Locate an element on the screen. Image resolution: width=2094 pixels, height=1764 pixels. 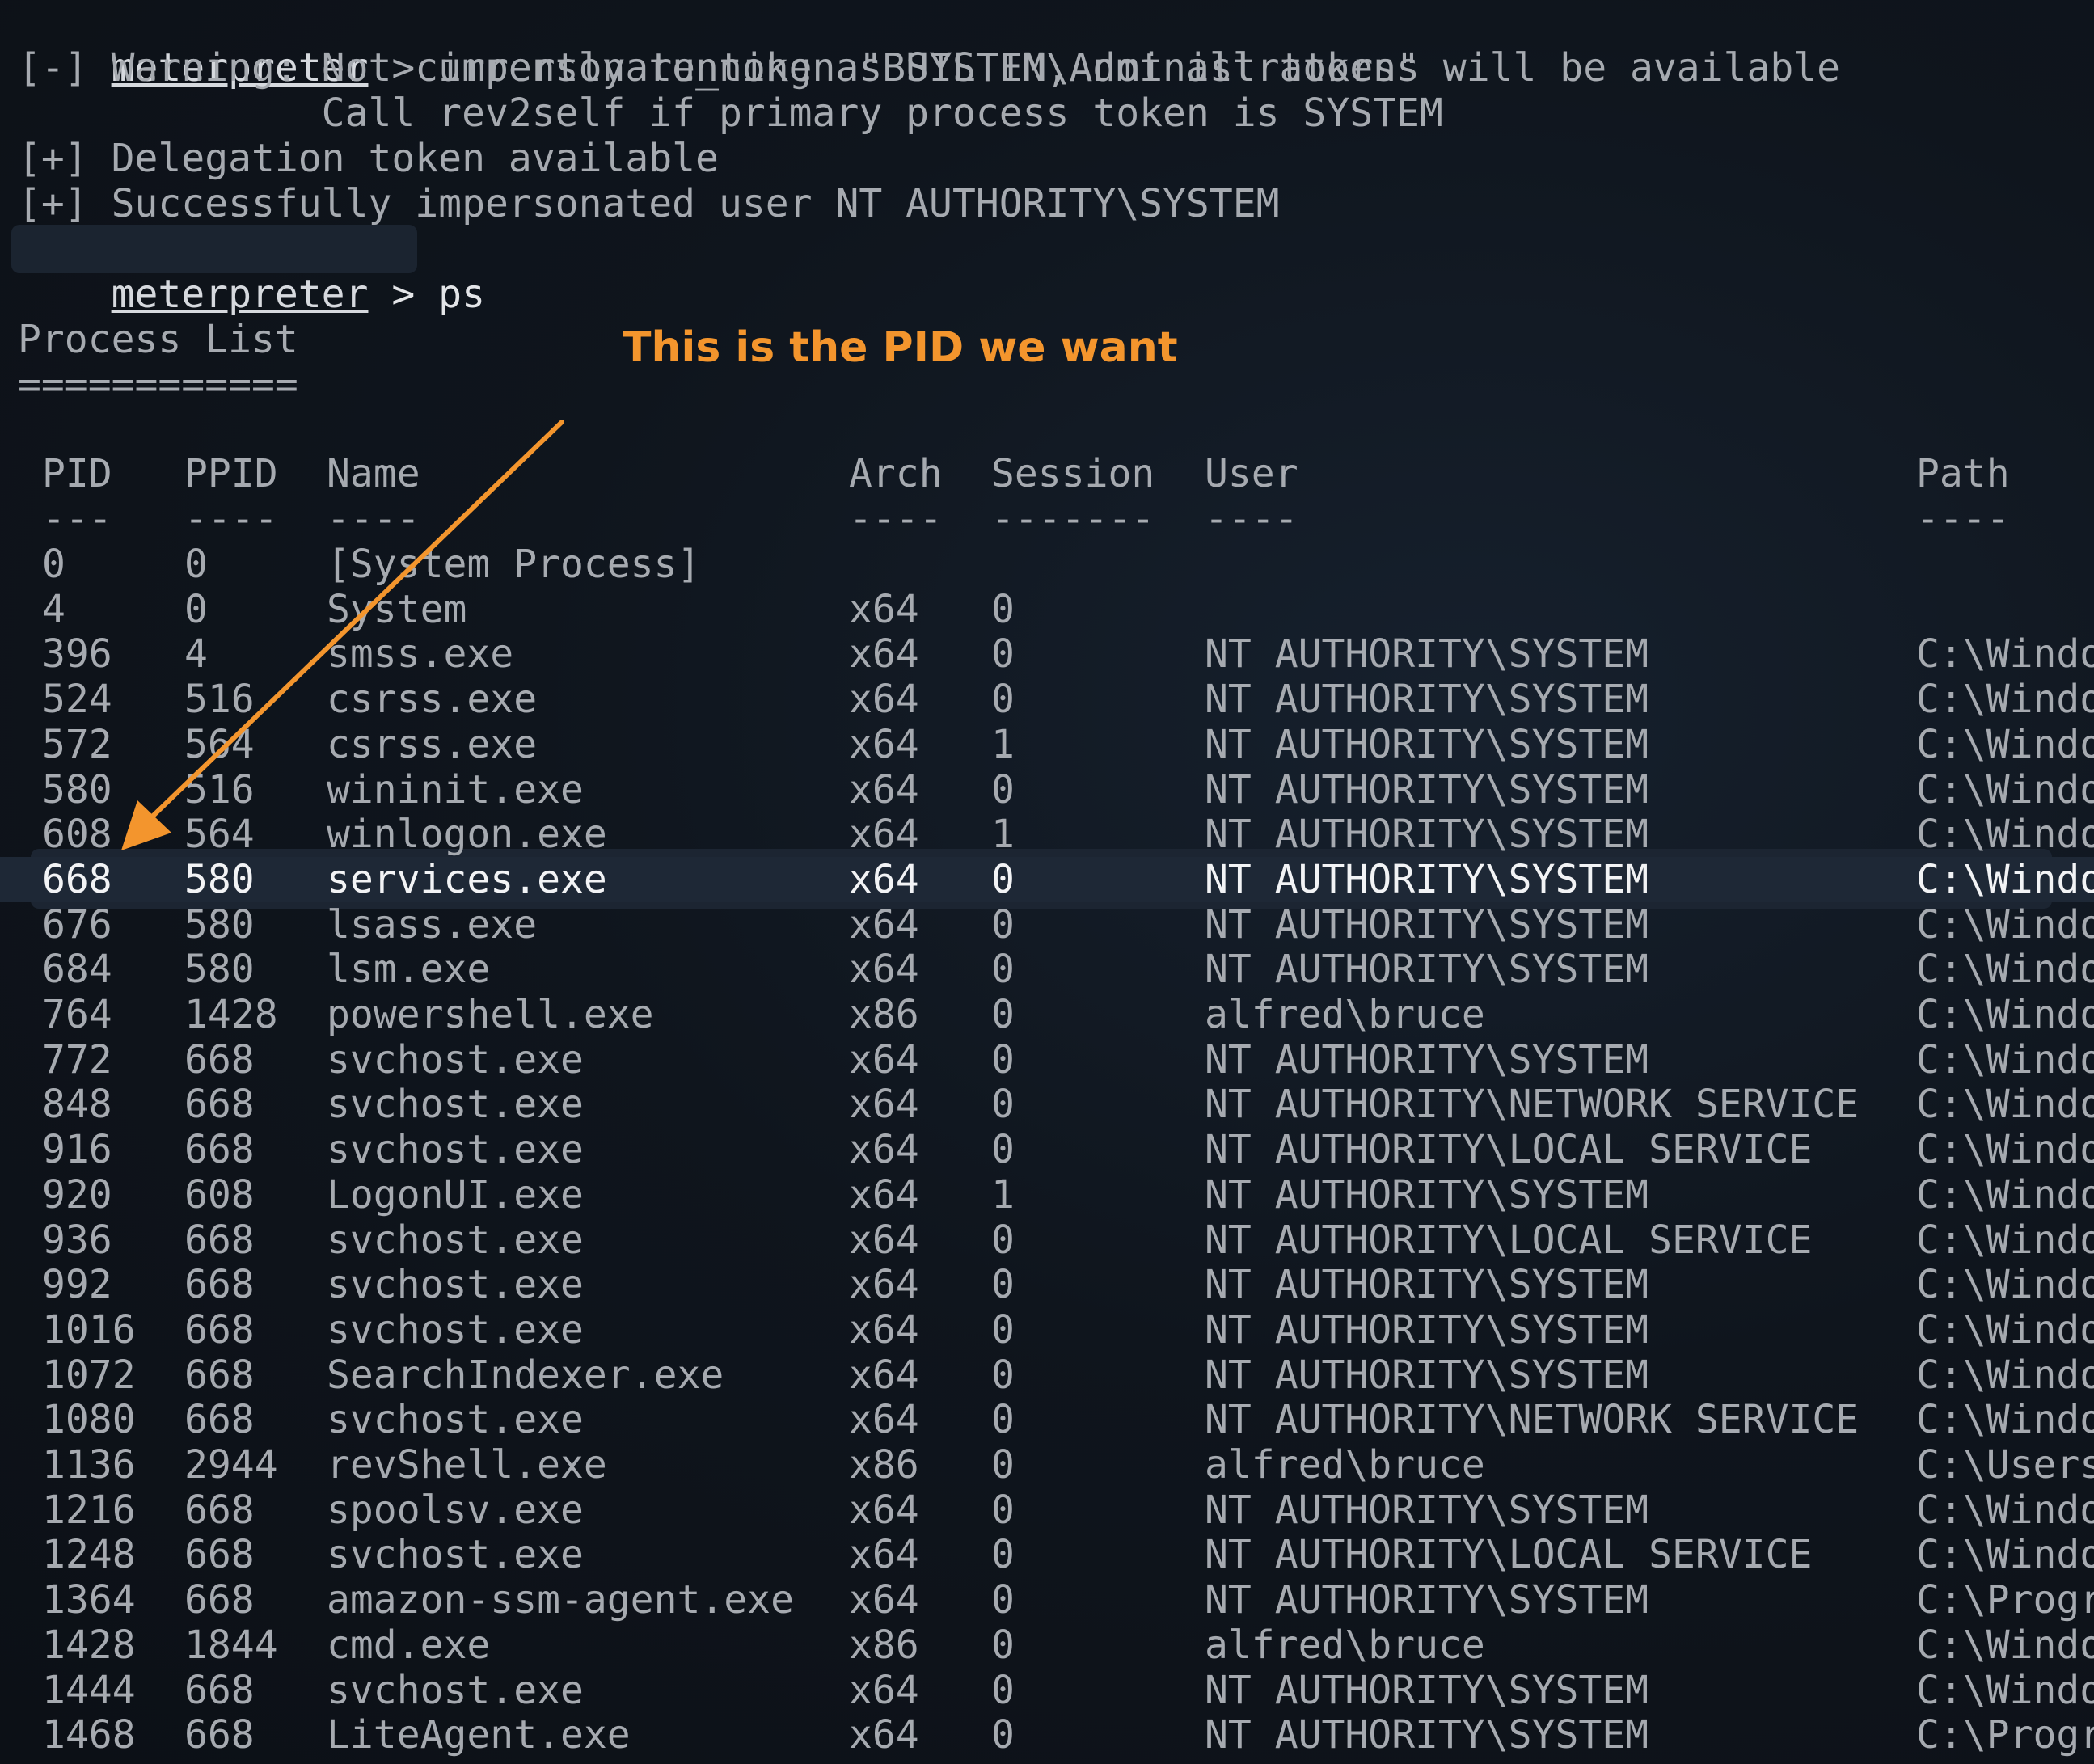
annotation-arrow-icon is located at coordinates (342, 635).